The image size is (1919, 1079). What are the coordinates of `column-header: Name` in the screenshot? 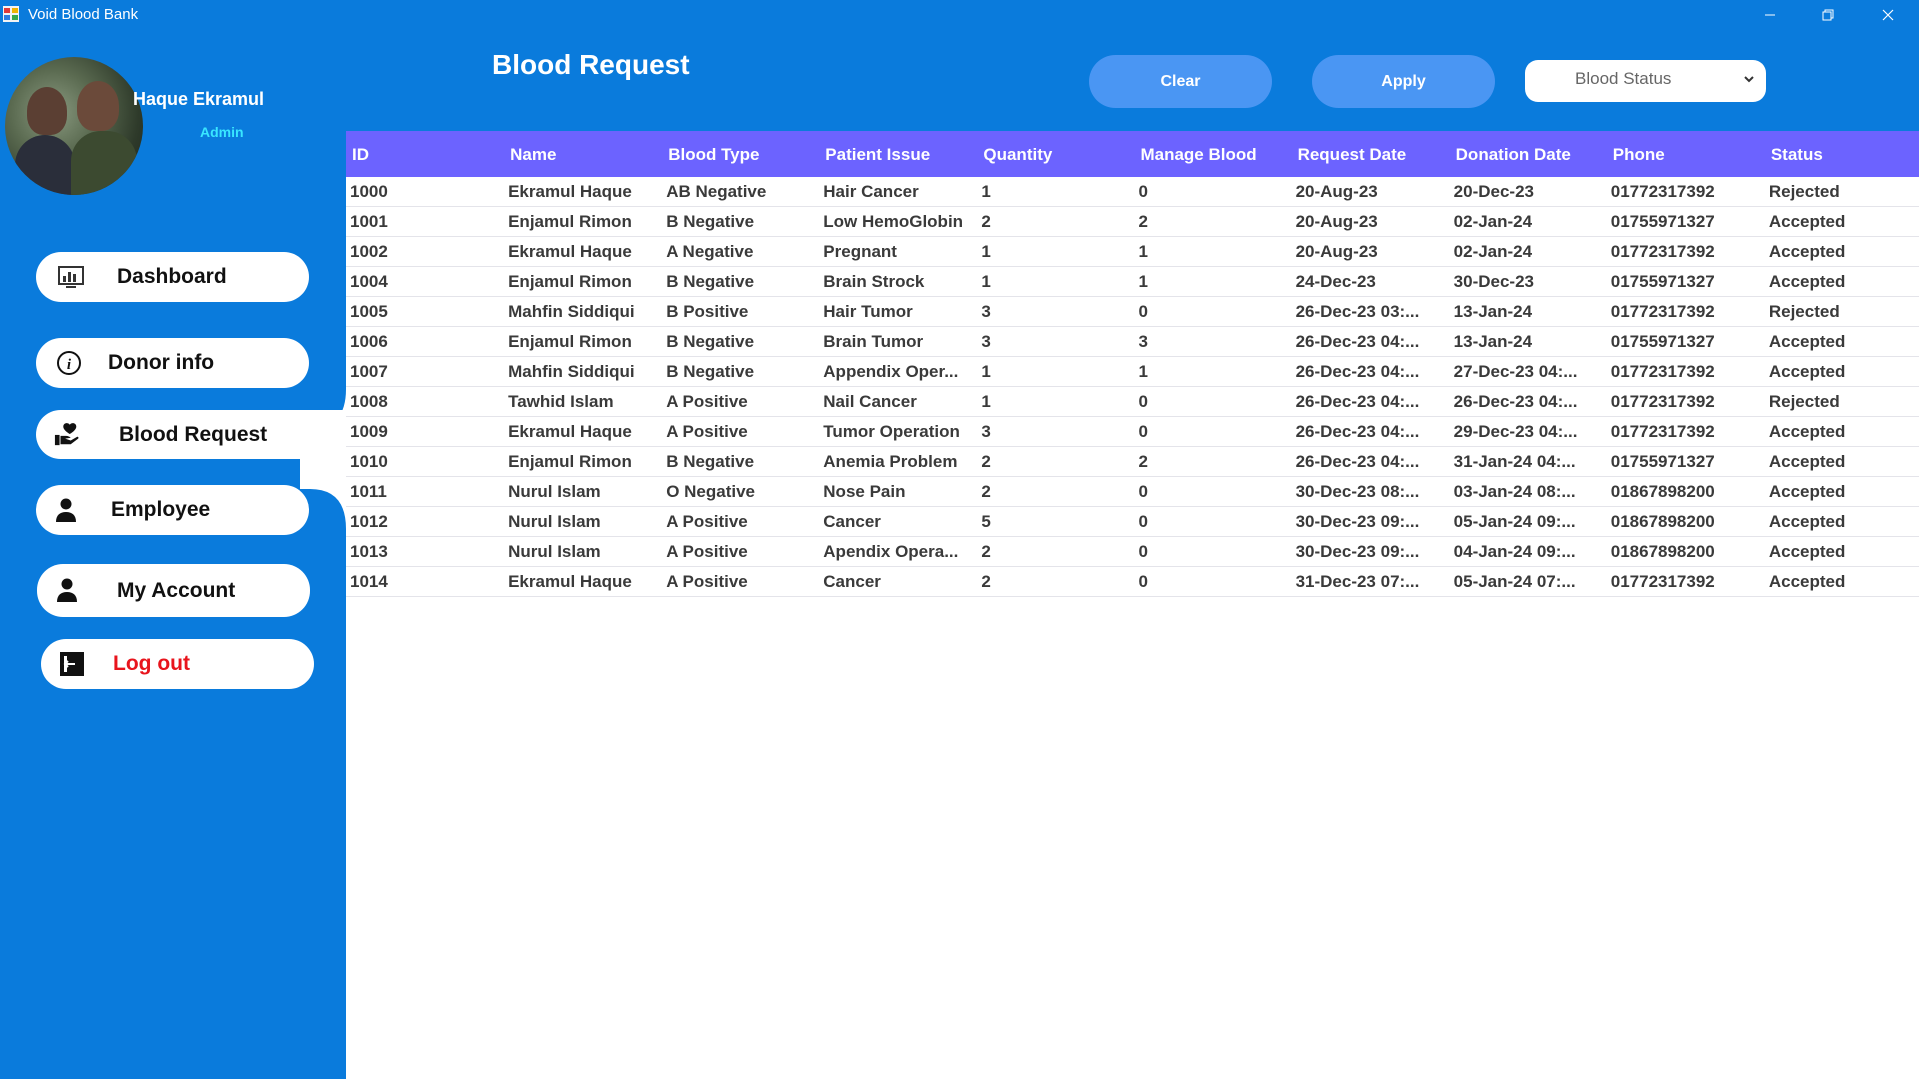 It's located at (583, 154).